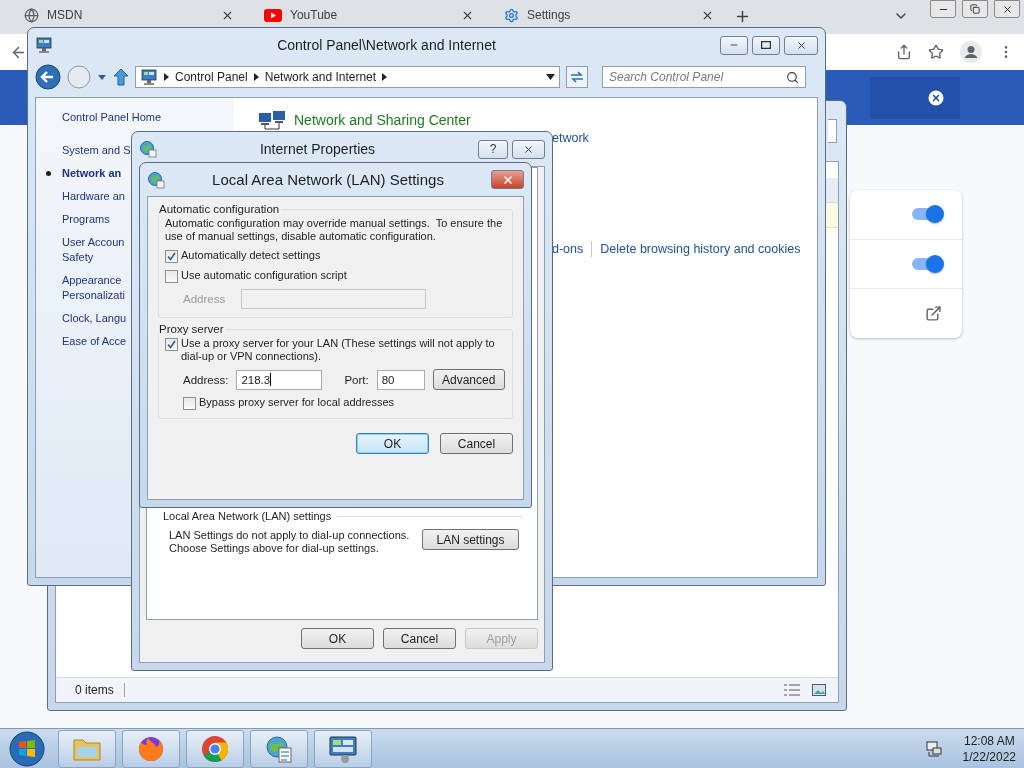 The height and width of the screenshot is (768, 1024). I want to click on play-logo-icon, so click(273, 15).